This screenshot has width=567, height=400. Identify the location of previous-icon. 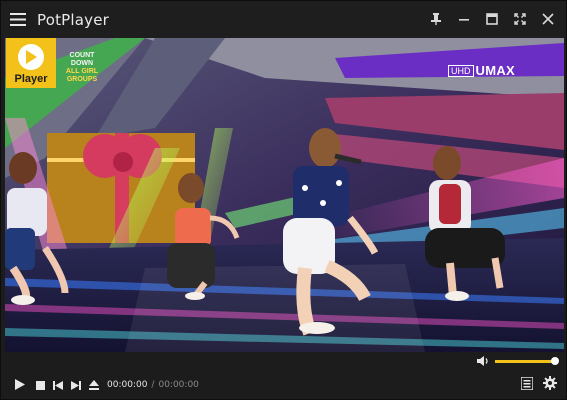
(58, 384).